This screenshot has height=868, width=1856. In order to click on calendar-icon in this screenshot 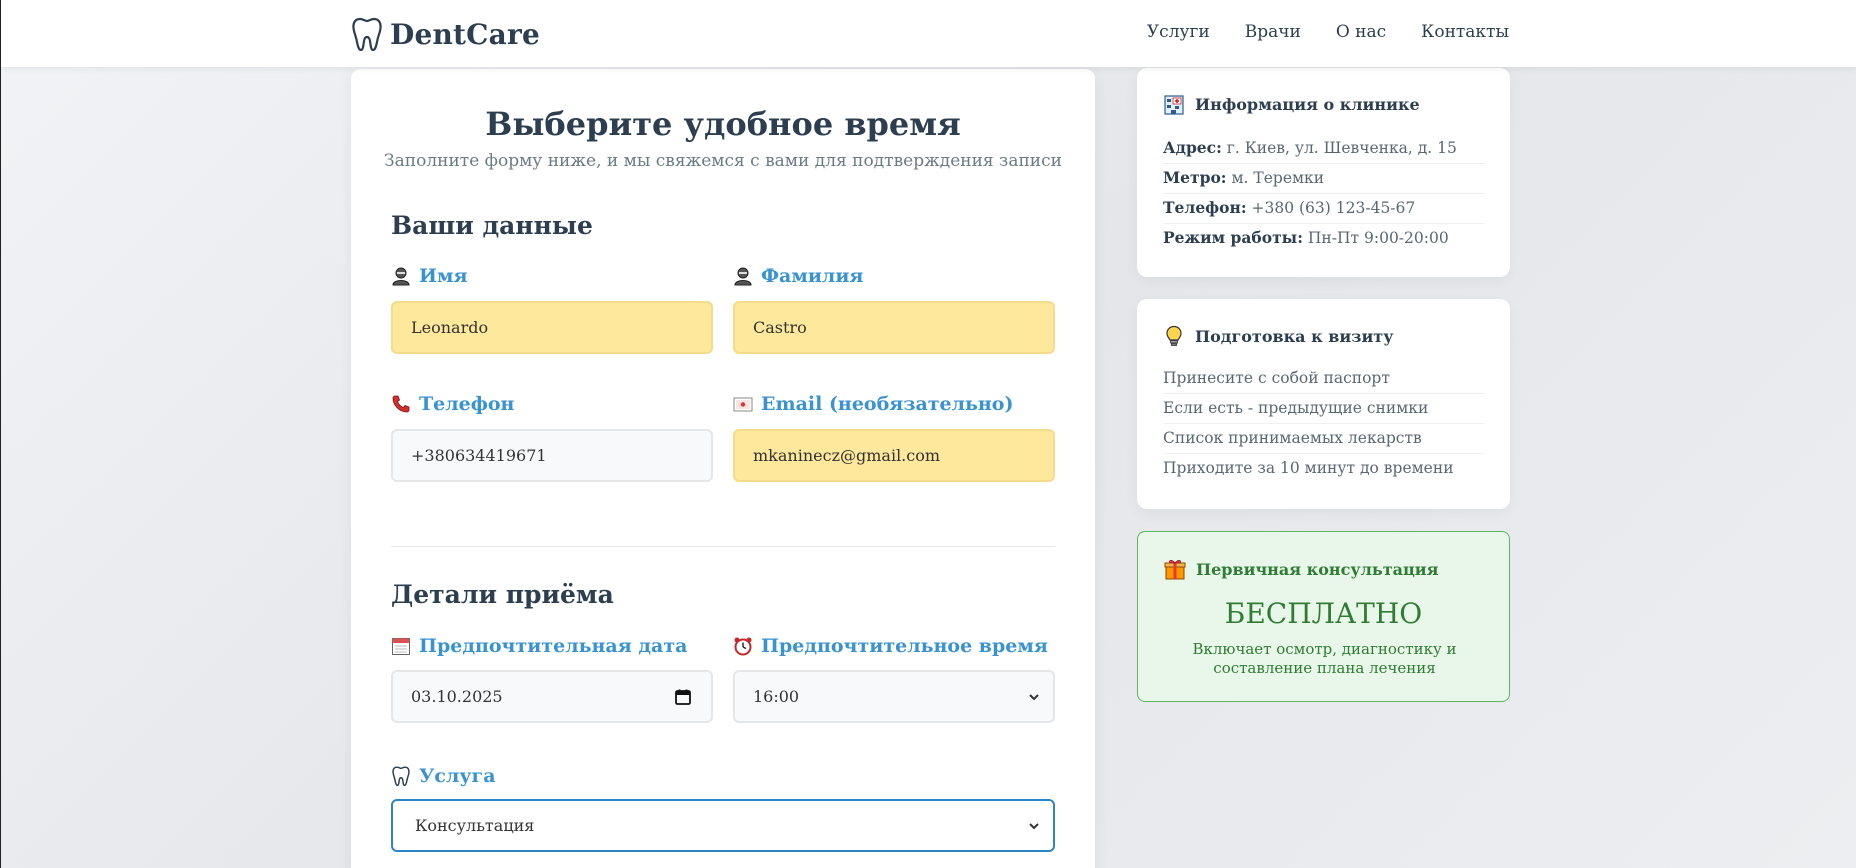, I will do `click(401, 646)`.